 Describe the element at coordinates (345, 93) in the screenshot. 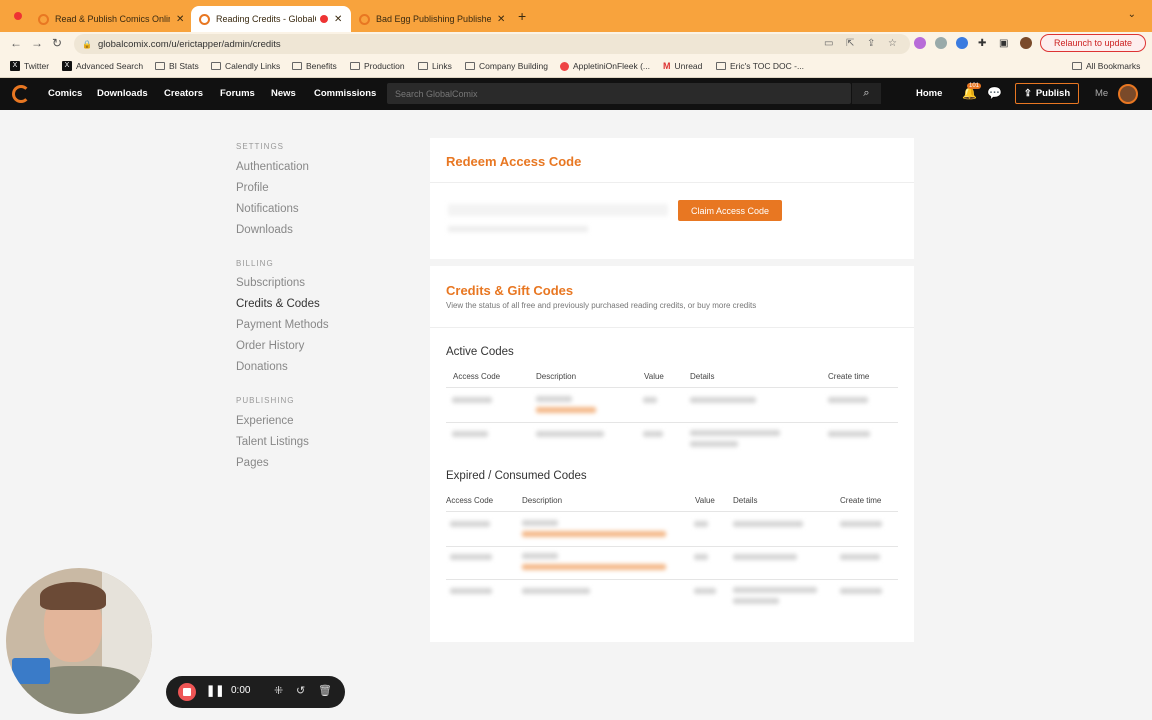

I see `nav-commissions: Commissions` at that location.